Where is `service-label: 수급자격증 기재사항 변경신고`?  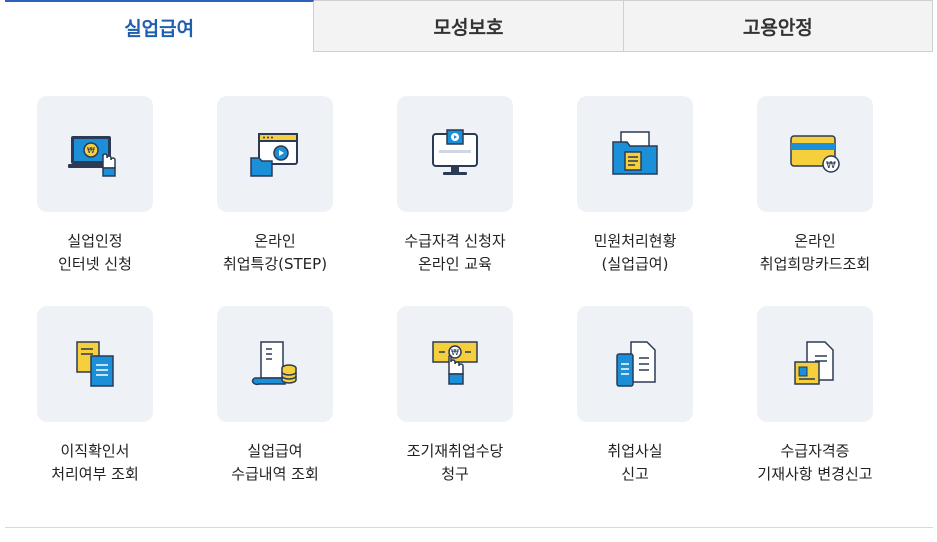
service-label: 수급자격증 기재사항 변경신고 is located at coordinates (815, 462).